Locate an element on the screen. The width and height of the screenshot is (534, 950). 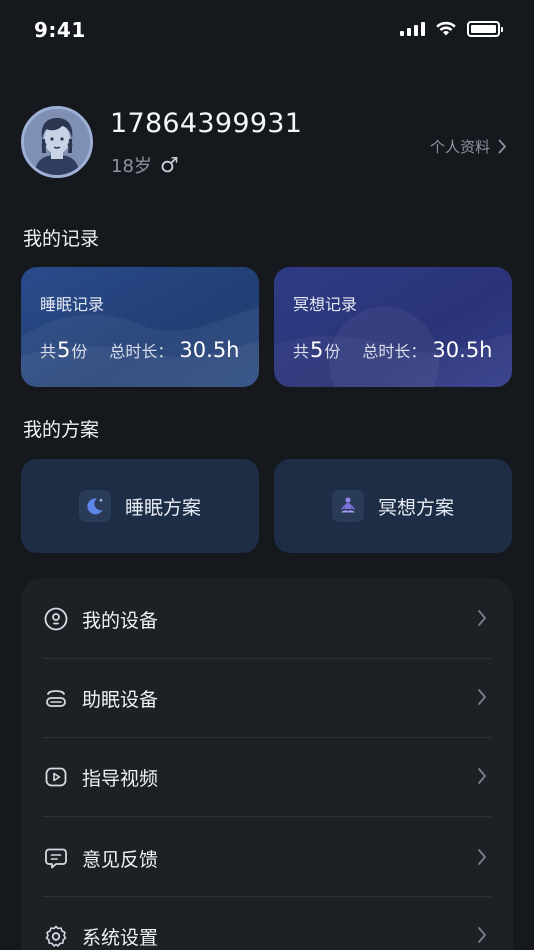
sleep-record-card: 睡眠记录 共 5 份 总时长： 30.5h is located at coordinates (140, 327).